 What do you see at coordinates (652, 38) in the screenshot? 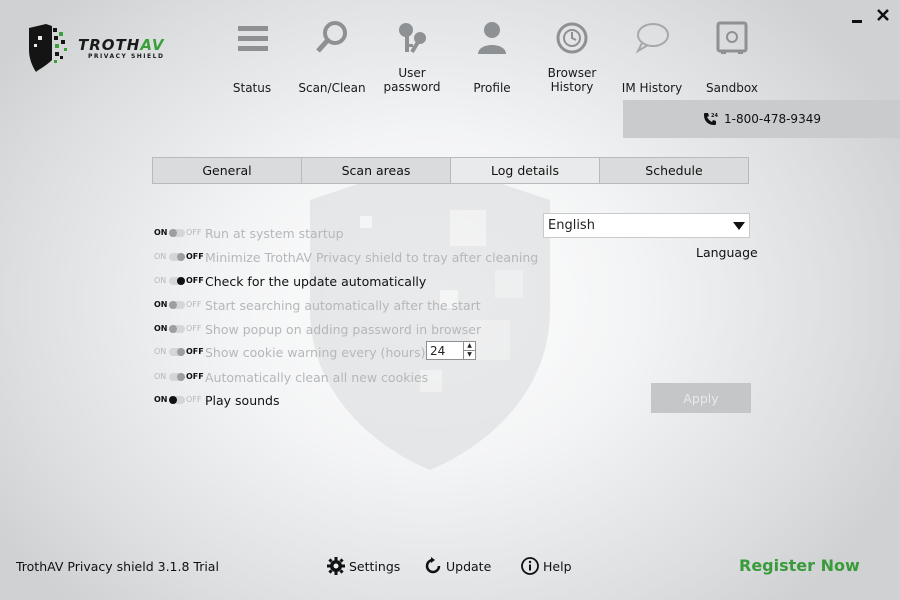
I see `chat-bubble-icon` at bounding box center [652, 38].